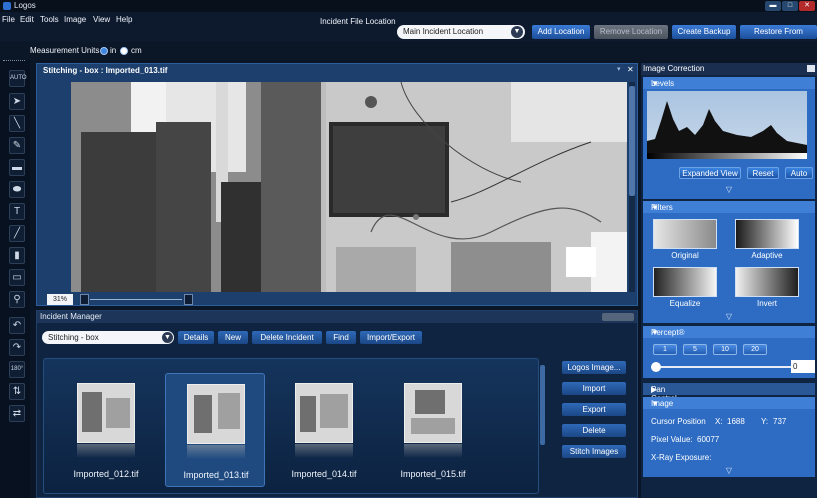  Describe the element at coordinates (778, 37) in the screenshot. I see `restore-backup-button: Restore From Backup` at that location.